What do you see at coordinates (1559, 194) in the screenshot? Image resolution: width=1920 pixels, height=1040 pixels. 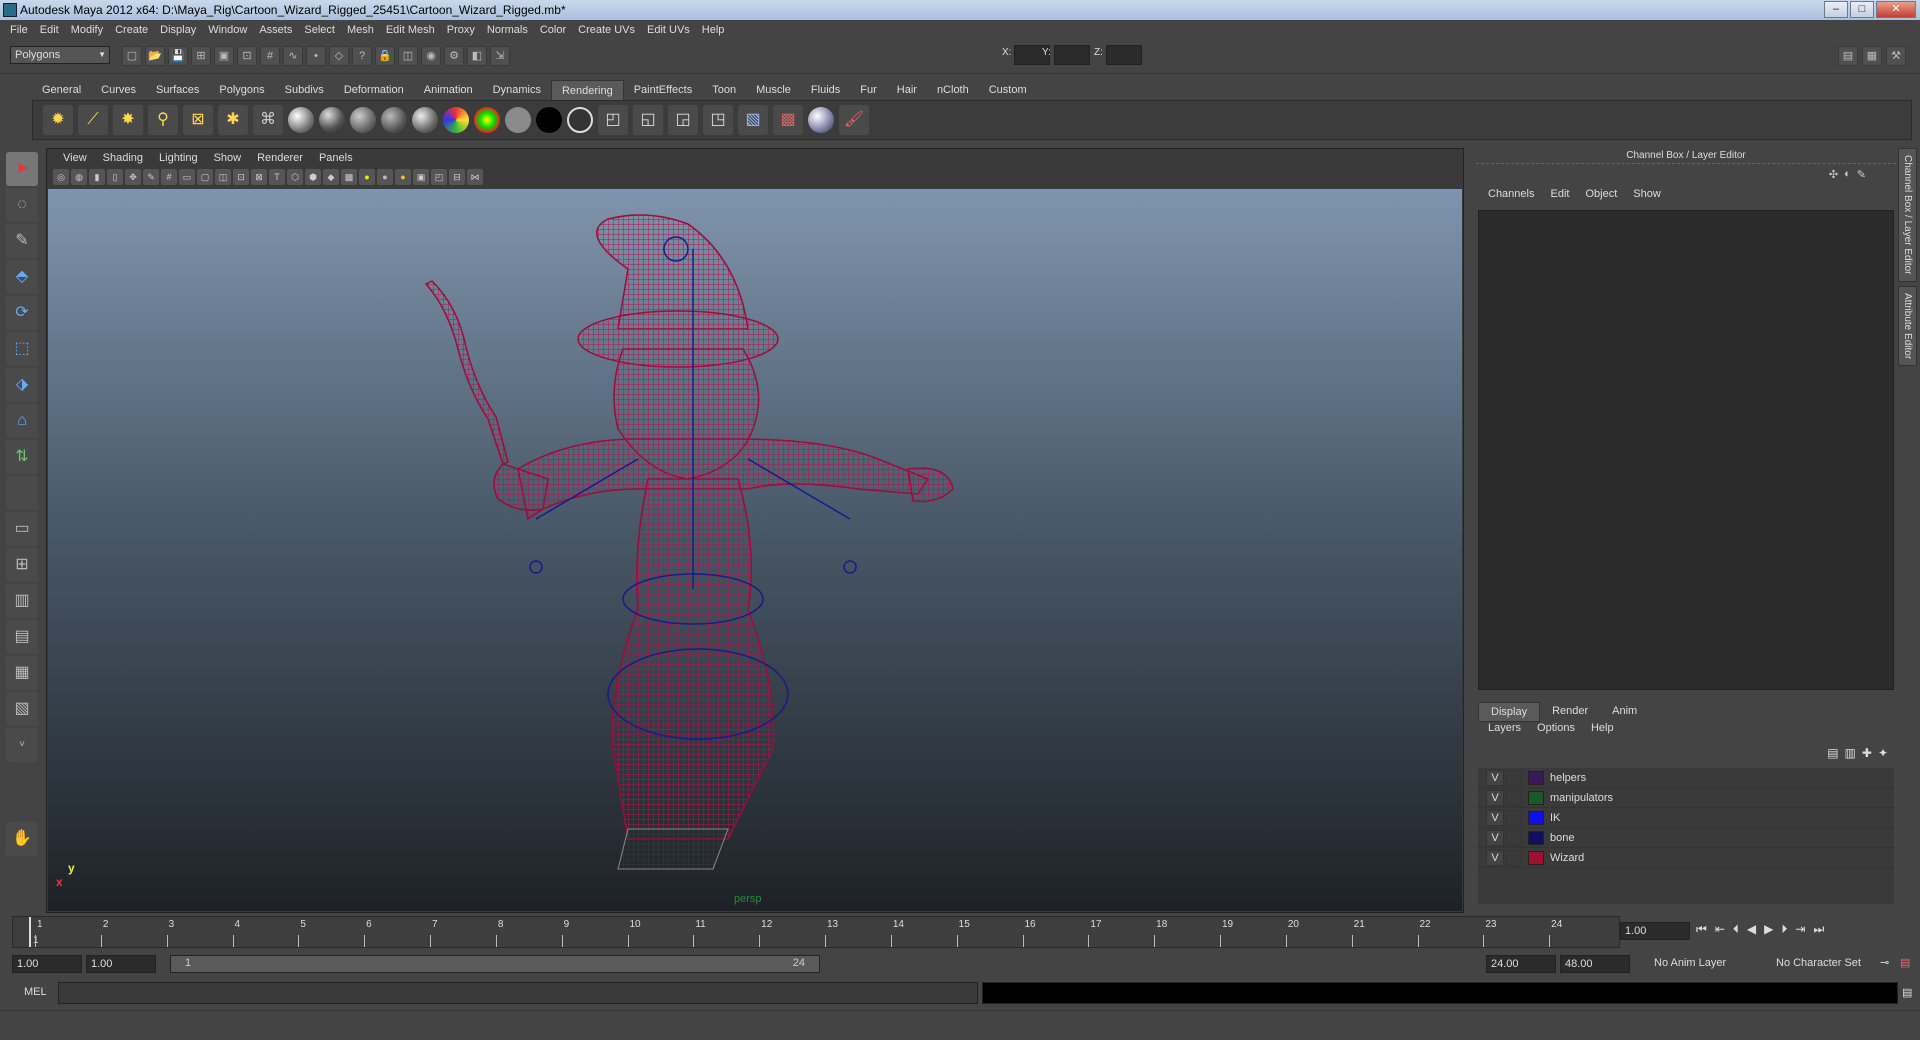 I see `channel-edit-menu: Edit` at bounding box center [1559, 194].